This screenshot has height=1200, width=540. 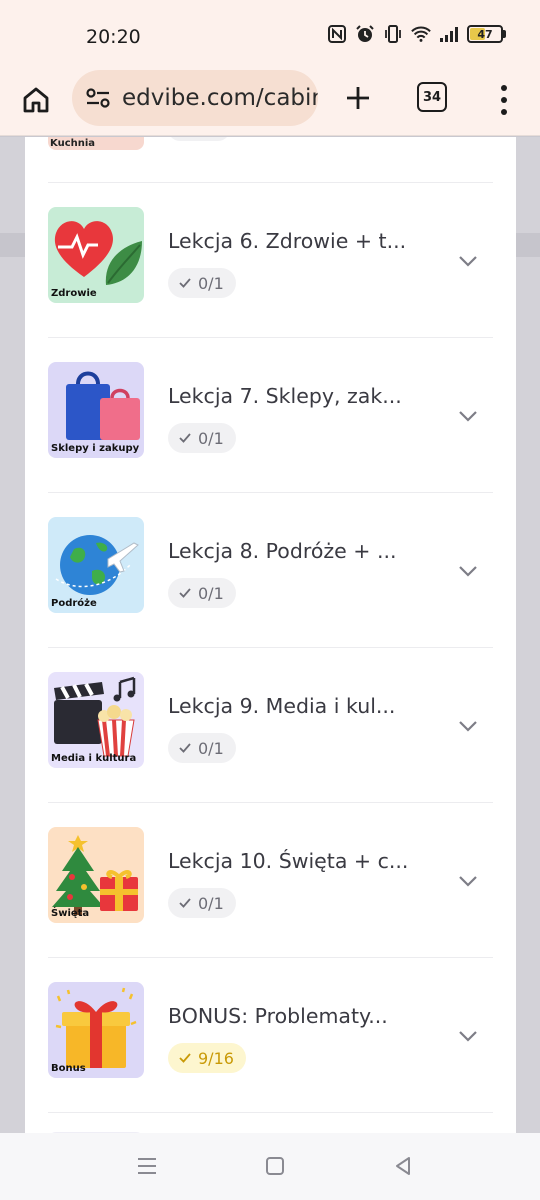 I want to click on thumb-label: Święta, so click(x=70, y=913).